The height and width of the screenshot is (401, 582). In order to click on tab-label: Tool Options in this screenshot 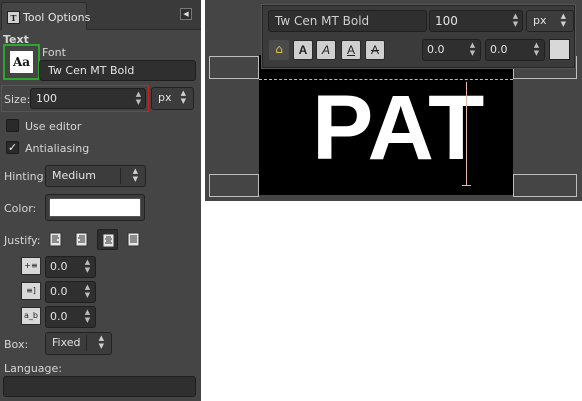, I will do `click(57, 17)`.